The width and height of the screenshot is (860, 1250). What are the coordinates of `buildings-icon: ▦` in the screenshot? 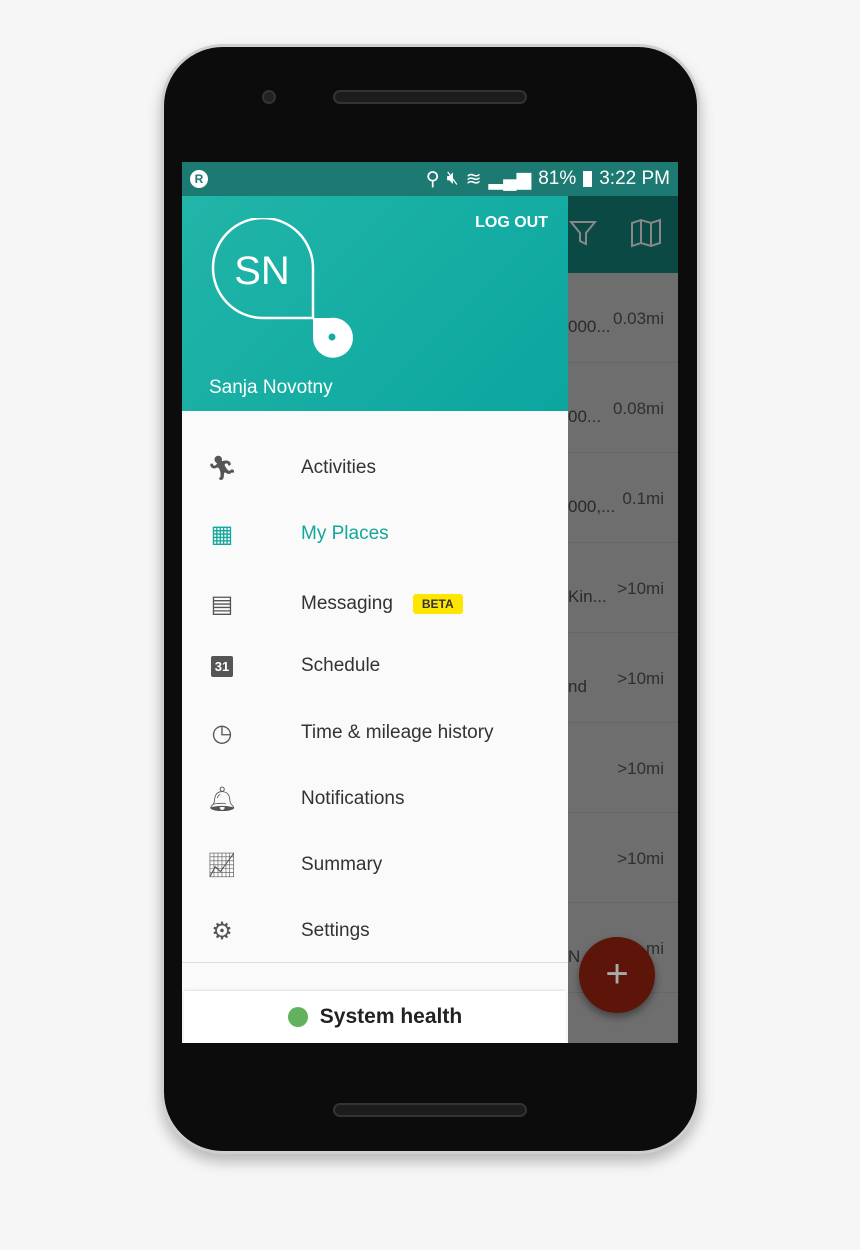 It's located at (222, 534).